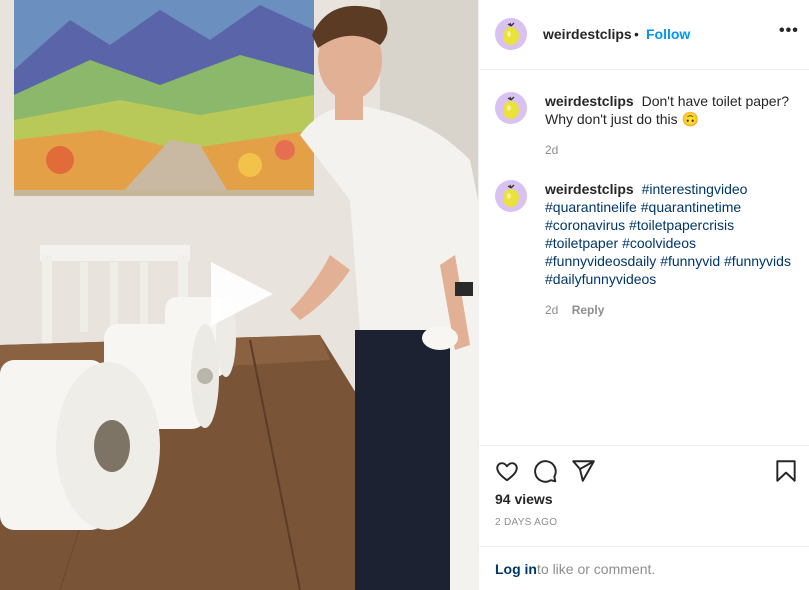  What do you see at coordinates (524, 499) in the screenshot?
I see `view-count: 94 views` at bounding box center [524, 499].